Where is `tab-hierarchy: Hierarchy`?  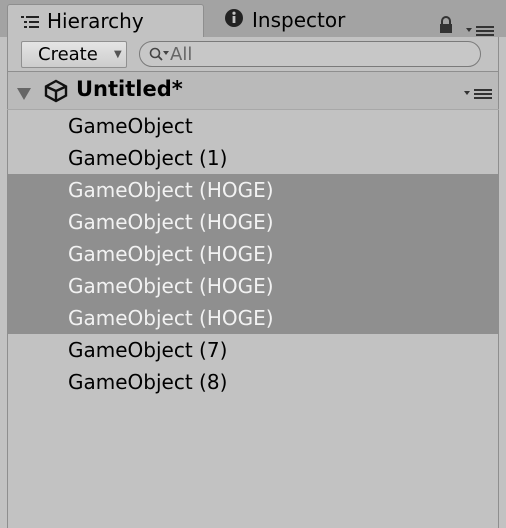
tab-hierarchy: Hierarchy is located at coordinates (105, 20).